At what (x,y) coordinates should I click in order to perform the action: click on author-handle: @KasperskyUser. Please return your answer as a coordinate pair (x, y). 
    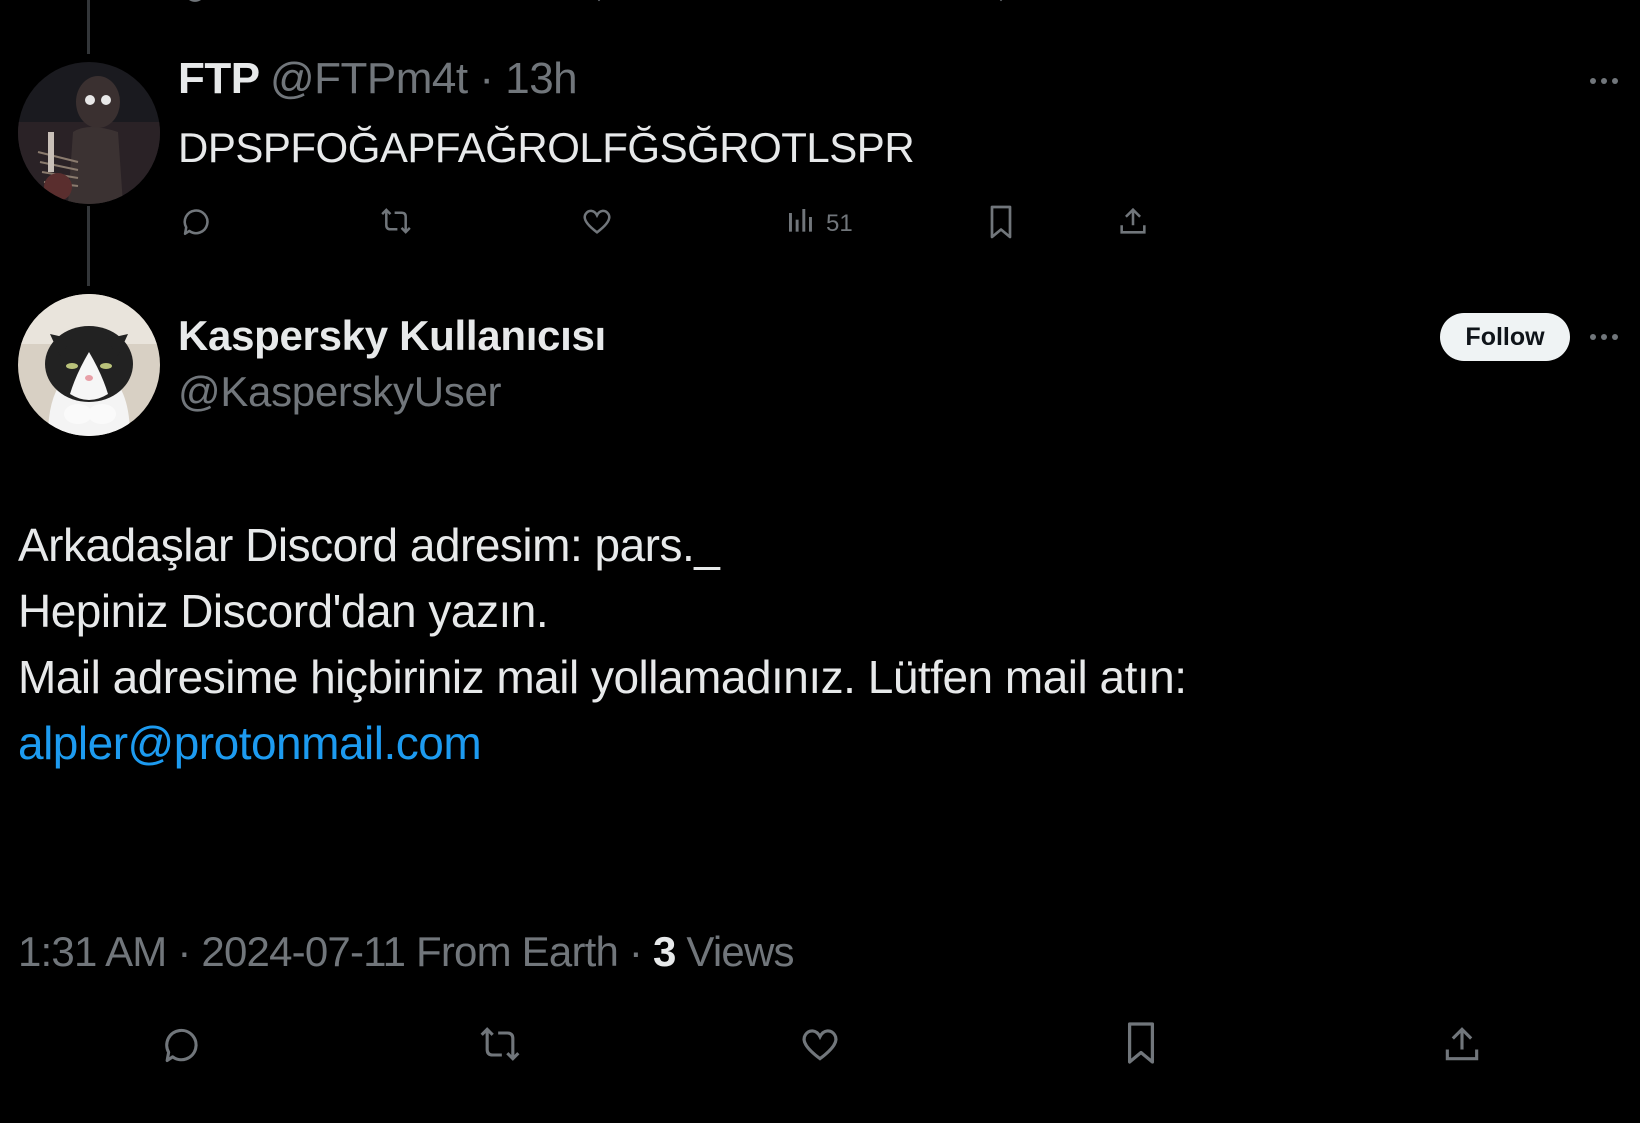
    Looking at the image, I should click on (339, 392).